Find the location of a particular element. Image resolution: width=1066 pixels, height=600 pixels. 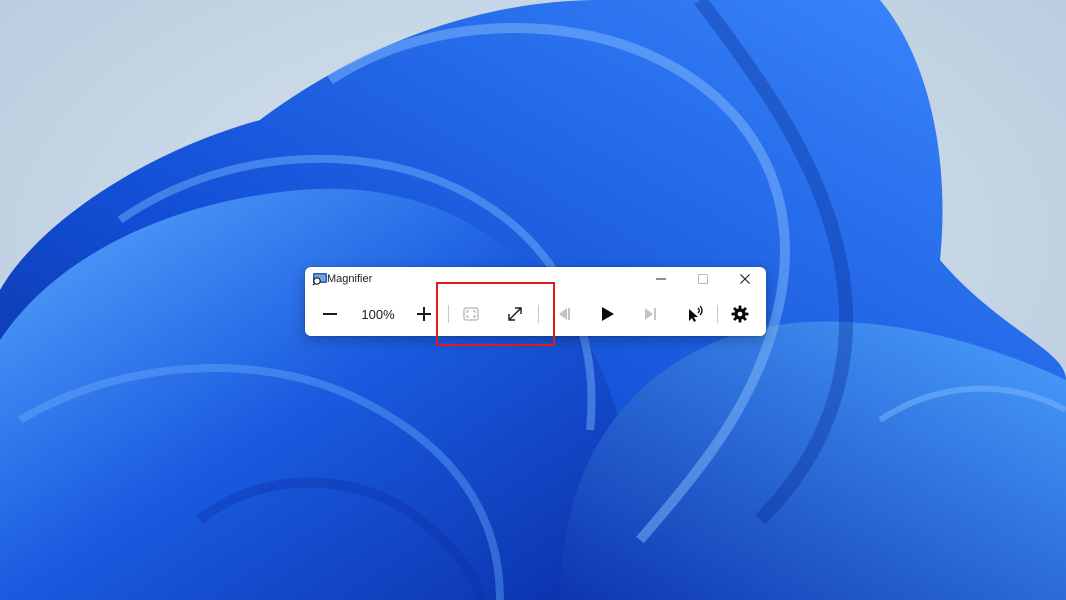

maximize-icon is located at coordinates (703, 279).